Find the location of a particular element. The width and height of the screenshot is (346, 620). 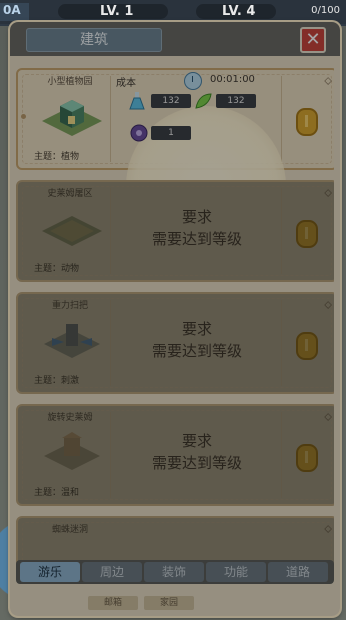

home-tab: 家园 is located at coordinates (169, 603).